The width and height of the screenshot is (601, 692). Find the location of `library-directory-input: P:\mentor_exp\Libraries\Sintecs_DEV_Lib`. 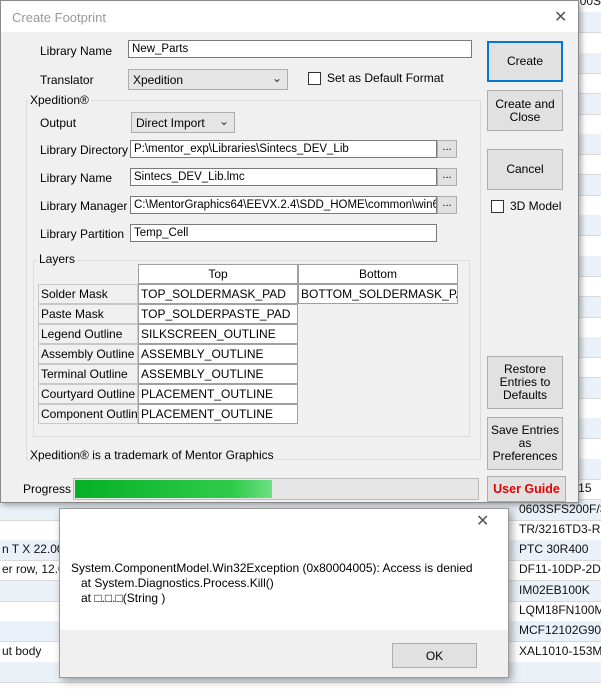

library-directory-input: P:\mentor_exp\Libraries\Sintecs_DEV_Lib is located at coordinates (283, 149).